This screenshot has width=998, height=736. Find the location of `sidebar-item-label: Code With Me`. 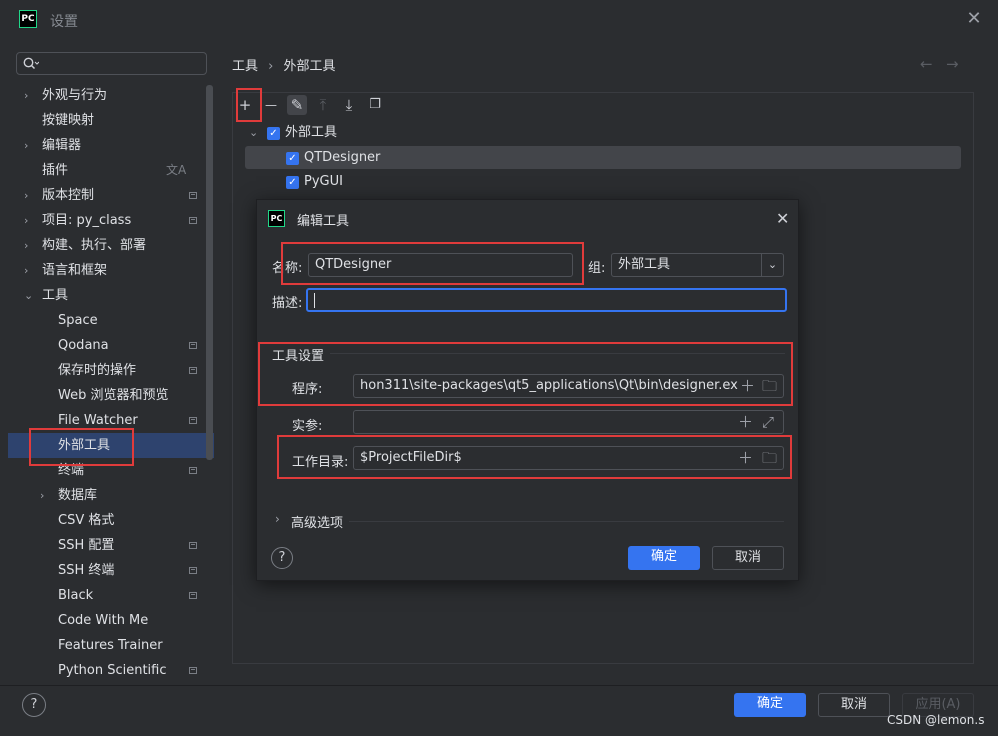

sidebar-item-label: Code With Me is located at coordinates (103, 620).